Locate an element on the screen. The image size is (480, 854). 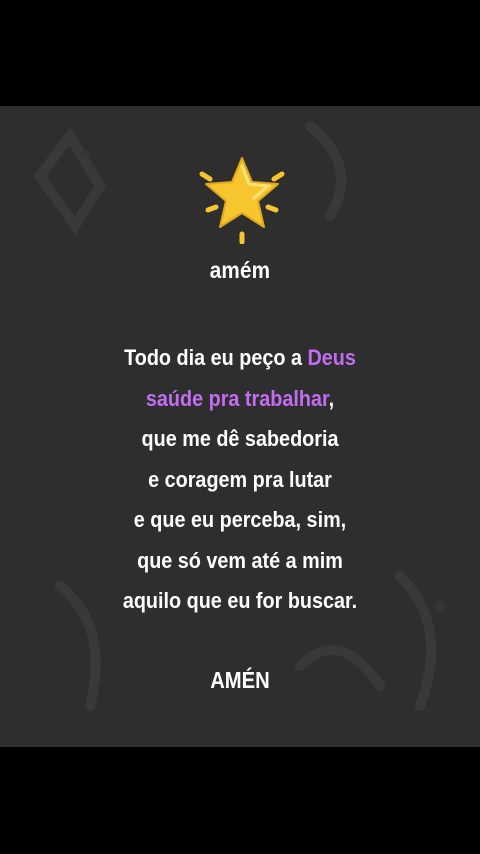
poem-line-7: aquilo que eu for buscar. is located at coordinates (240, 600).